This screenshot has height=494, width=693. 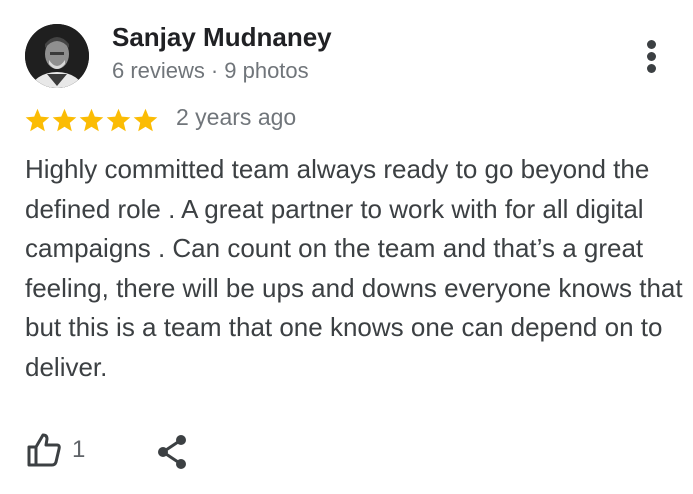 What do you see at coordinates (222, 37) in the screenshot?
I see `author-name: Sanjay Mudnaney` at bounding box center [222, 37].